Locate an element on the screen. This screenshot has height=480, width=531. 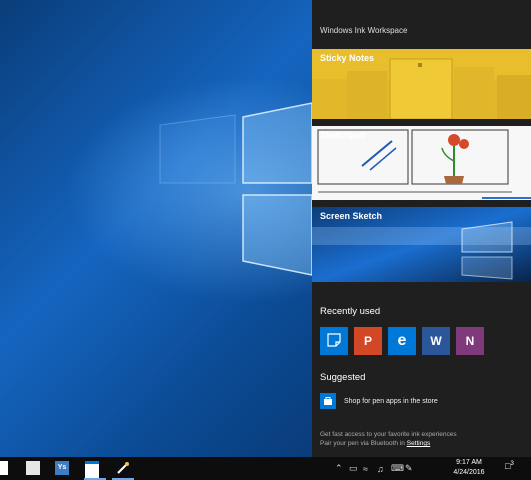
suggested-store-link: Shop for pen apps in the store is located at coordinates (379, 401).